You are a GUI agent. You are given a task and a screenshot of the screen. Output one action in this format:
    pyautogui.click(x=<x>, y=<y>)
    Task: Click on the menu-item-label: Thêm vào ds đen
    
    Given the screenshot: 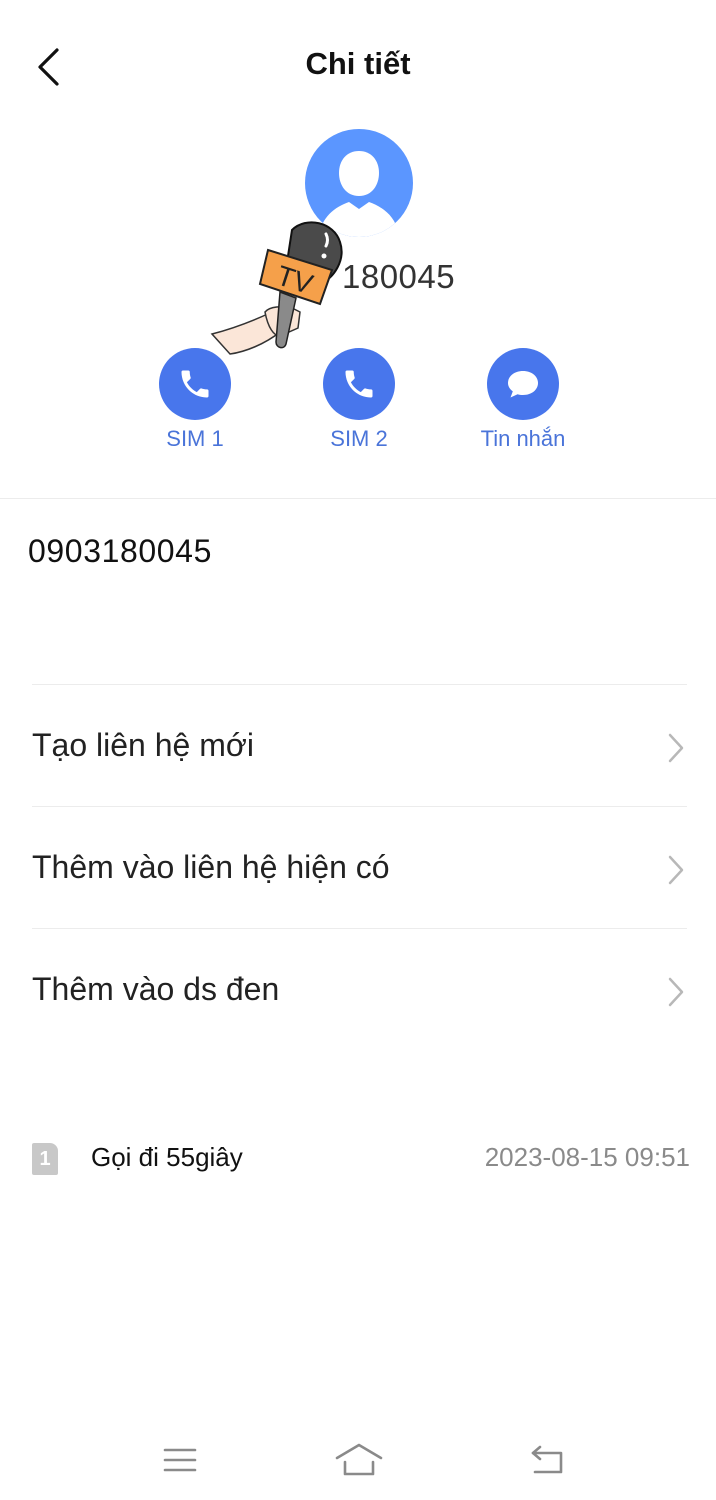 What is the action you would take?
    pyautogui.click(x=156, y=989)
    